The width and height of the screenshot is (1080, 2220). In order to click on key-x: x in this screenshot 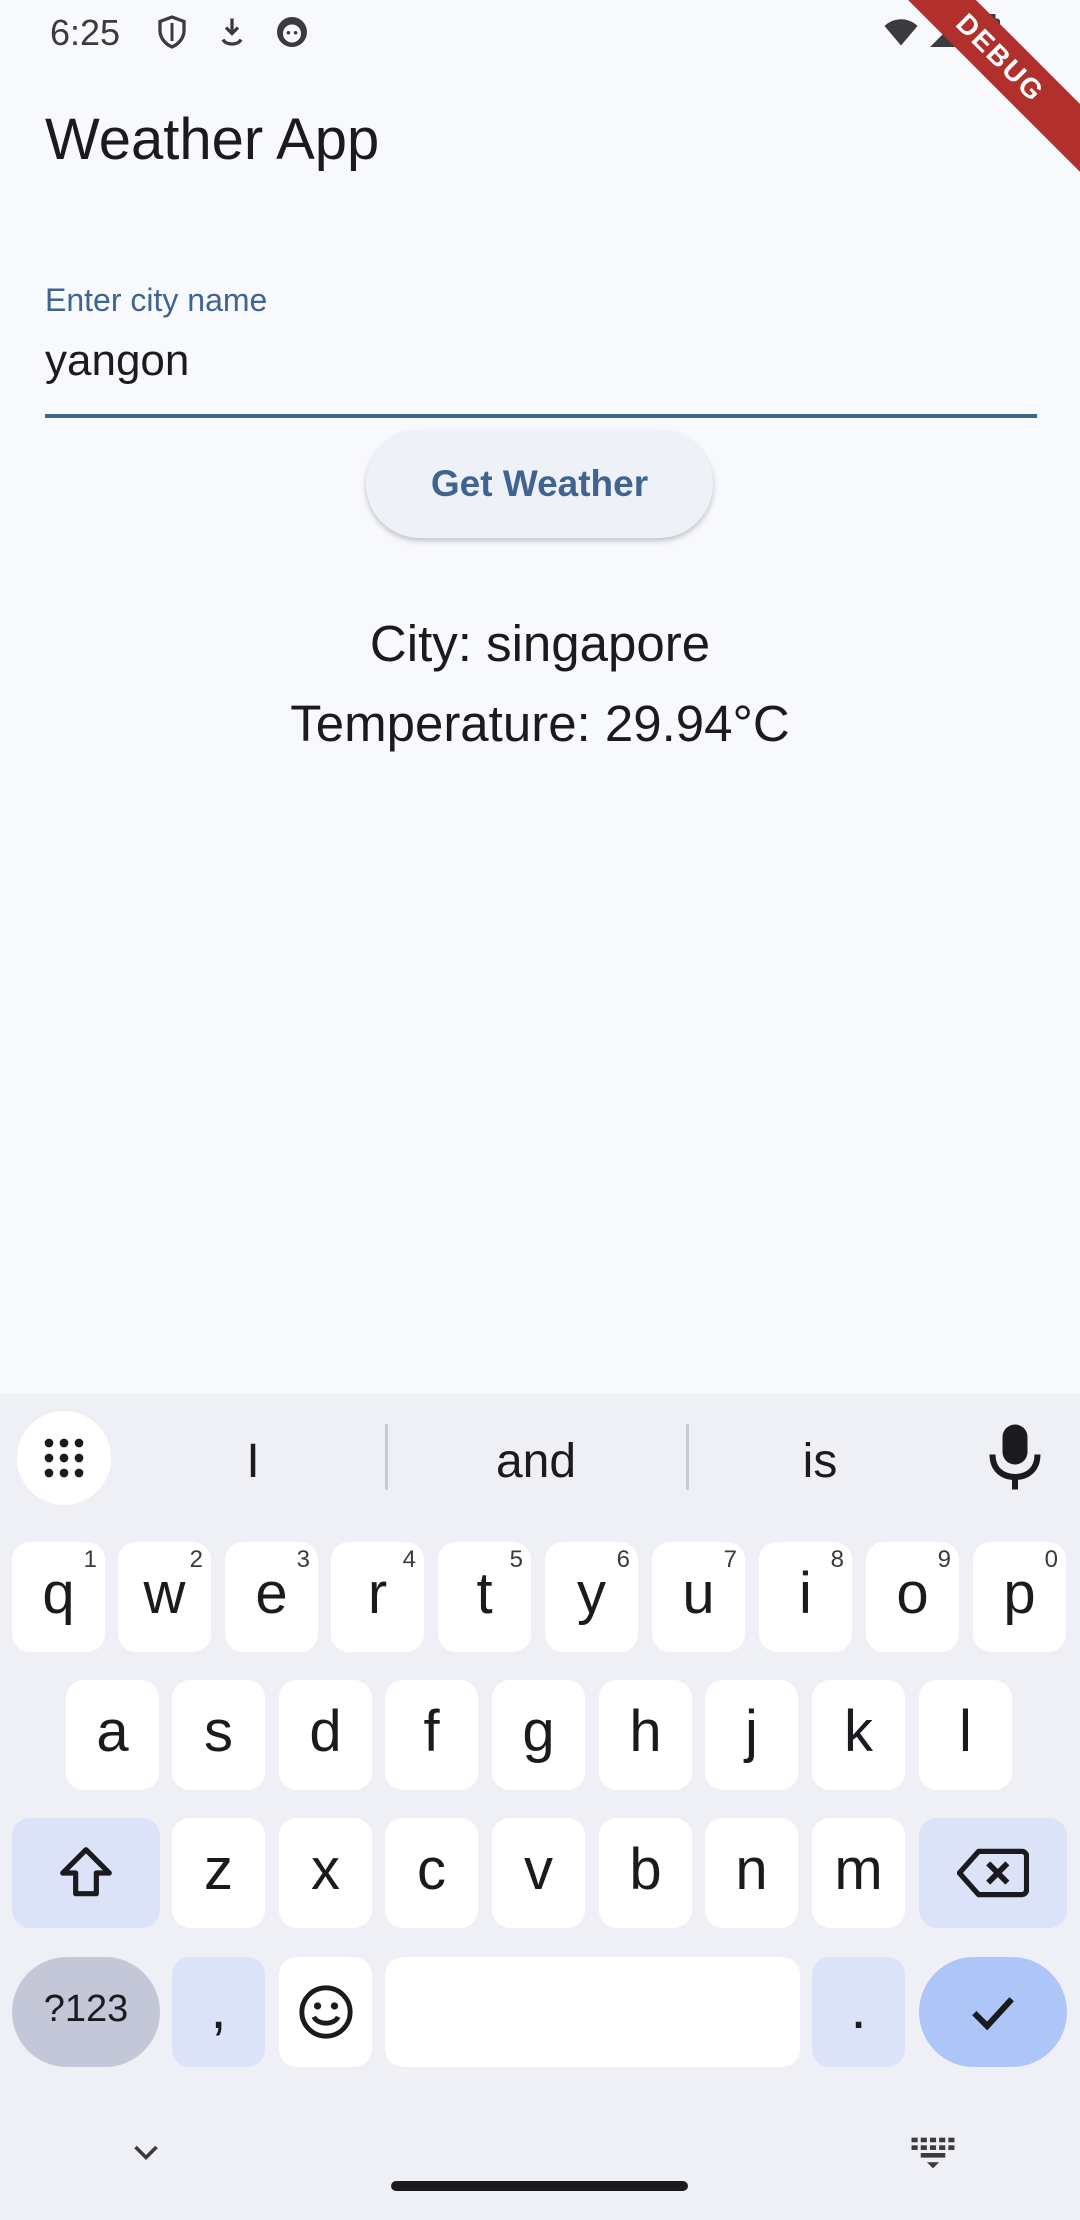, I will do `click(325, 1873)`.